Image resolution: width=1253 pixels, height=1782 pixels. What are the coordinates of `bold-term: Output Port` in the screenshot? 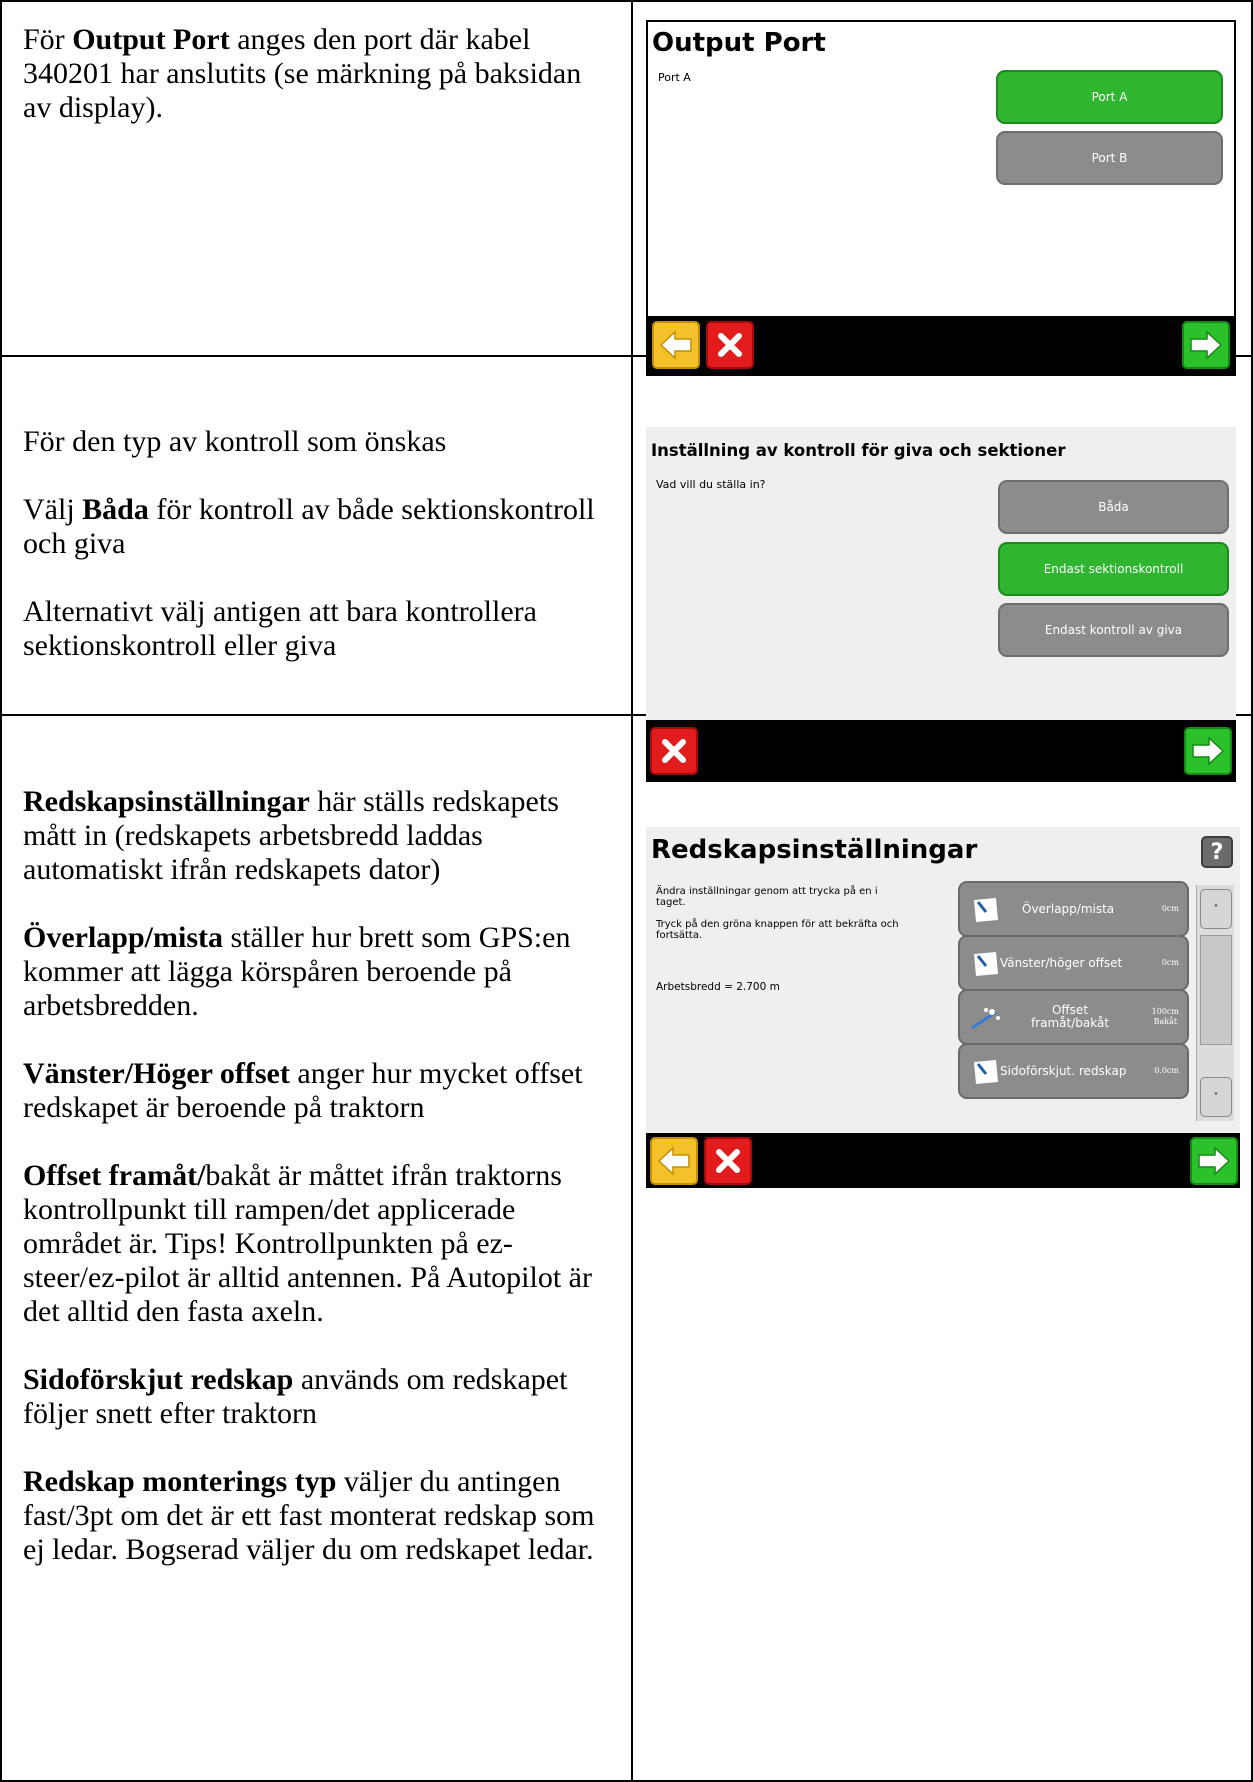 It's located at (151, 39).